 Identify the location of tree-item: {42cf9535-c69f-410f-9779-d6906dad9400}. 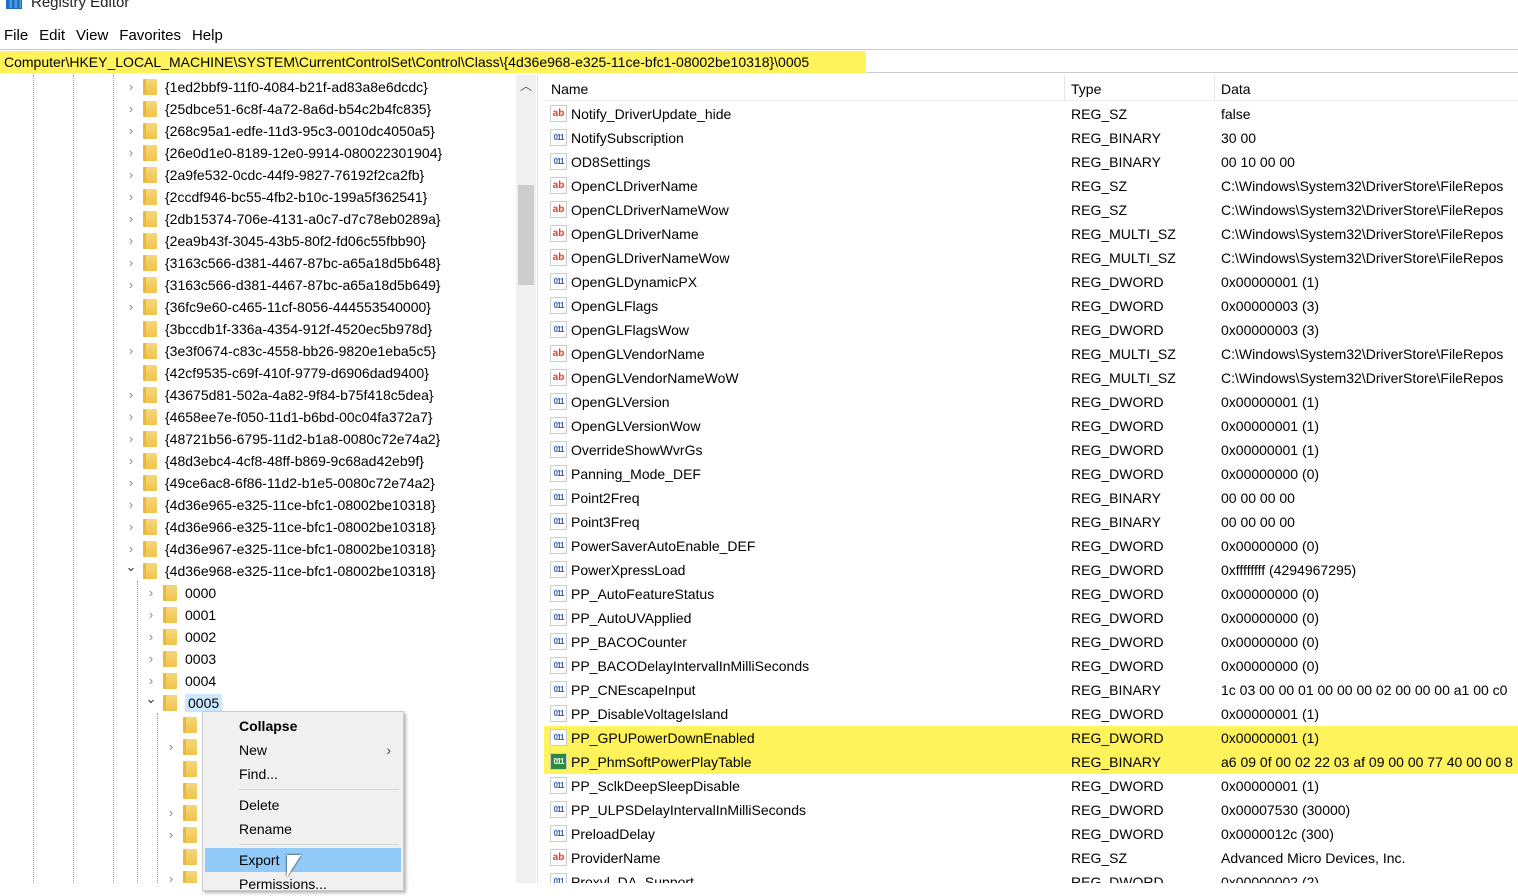
(277, 373).